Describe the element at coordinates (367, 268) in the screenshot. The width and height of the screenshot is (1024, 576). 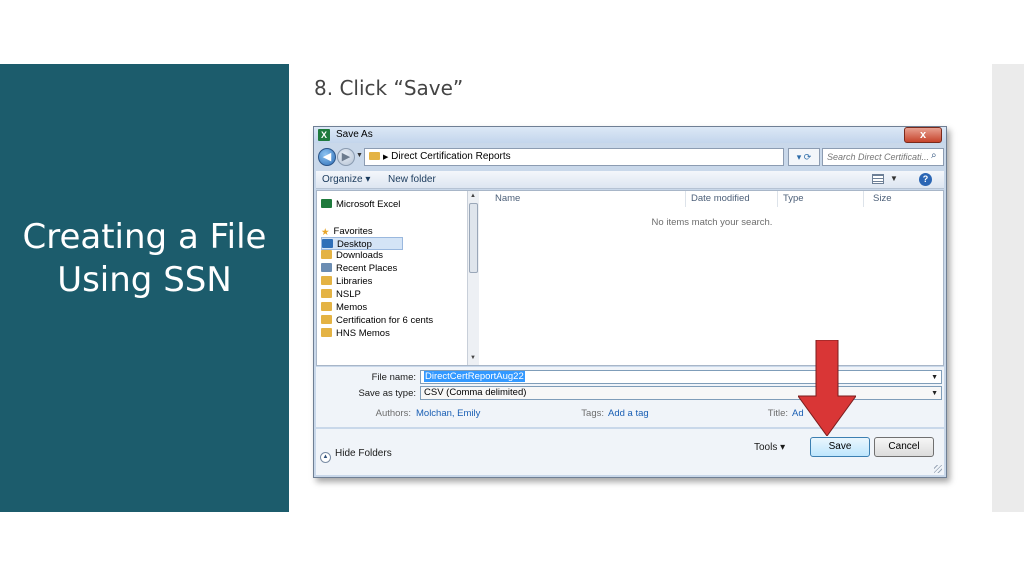
I see `sidebar-item-label: Recent Places` at that location.